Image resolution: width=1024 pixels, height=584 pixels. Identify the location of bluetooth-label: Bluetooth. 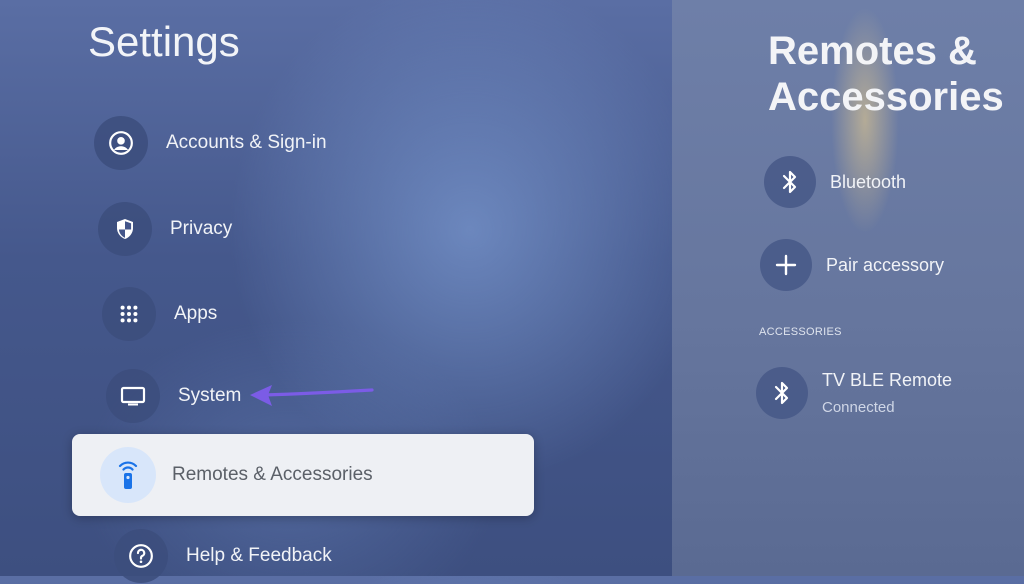
(868, 181).